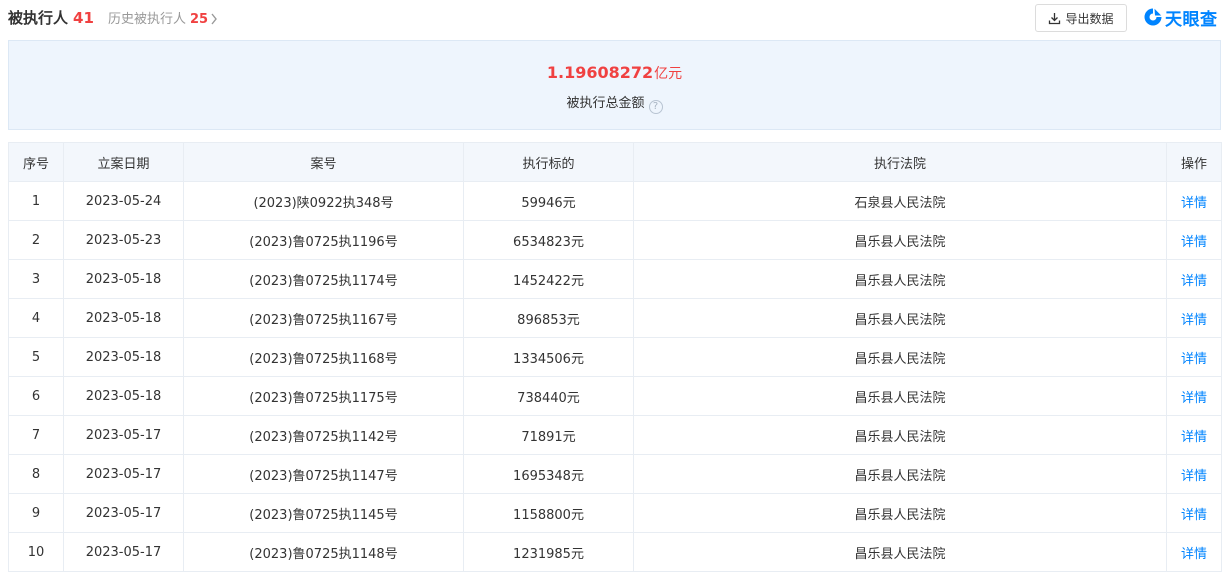 Image resolution: width=1228 pixels, height=578 pixels. Describe the element at coordinates (36, 474) in the screenshot. I see `row-index: 8` at that location.